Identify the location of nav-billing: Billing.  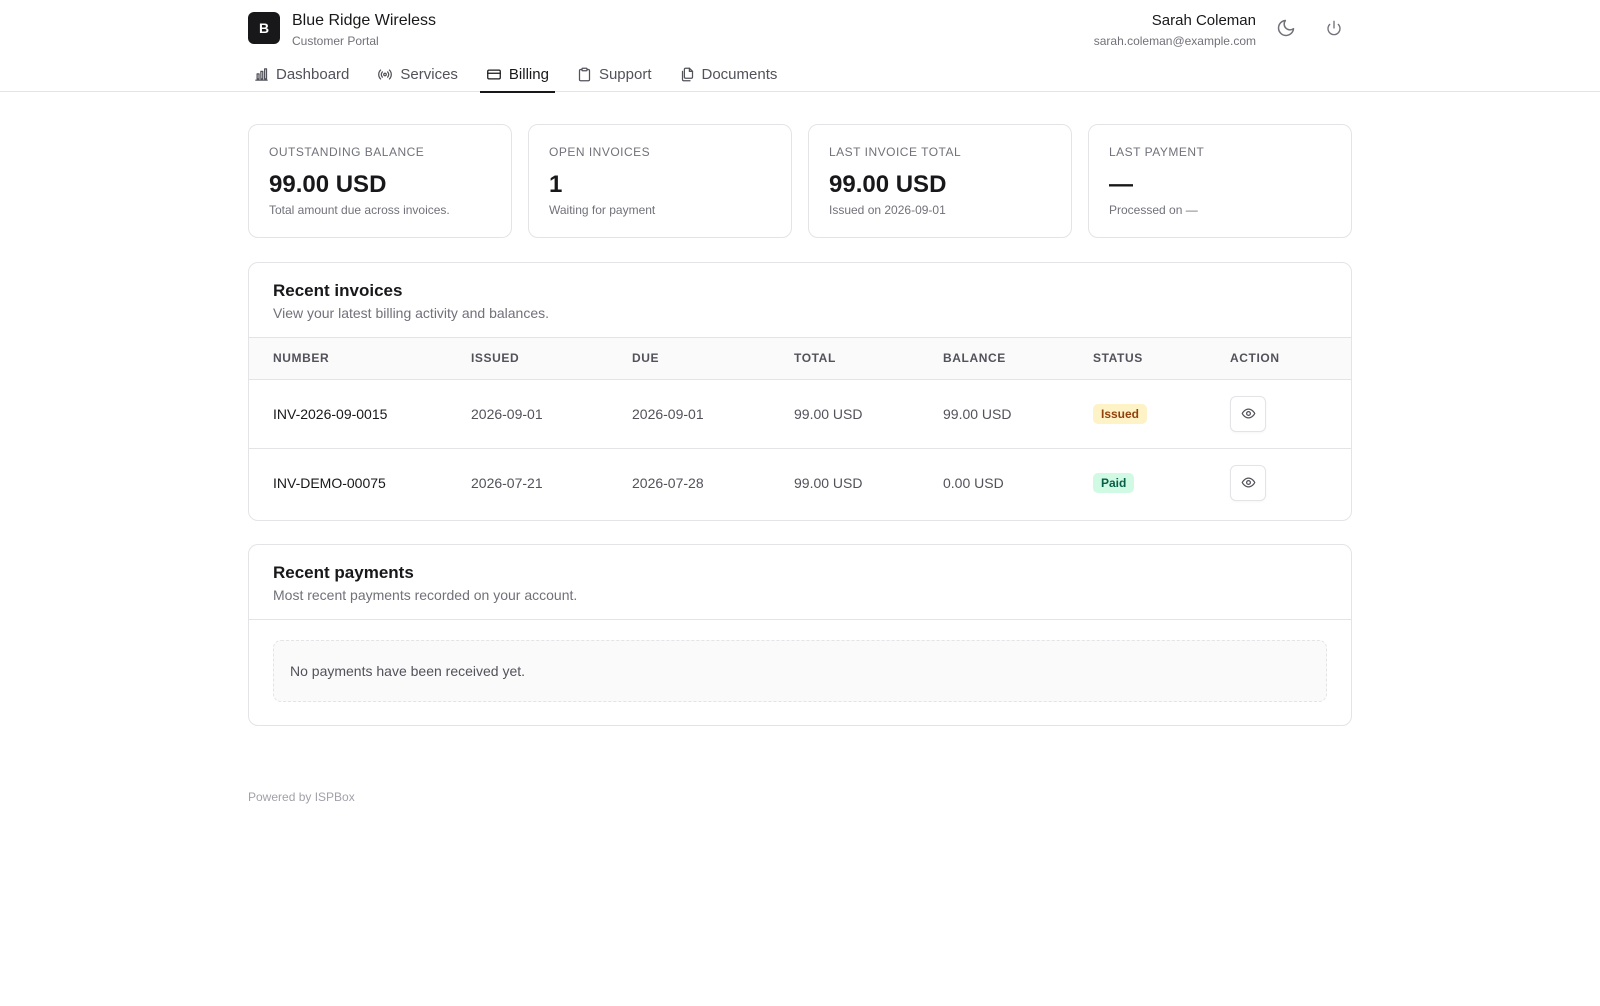
(517, 74).